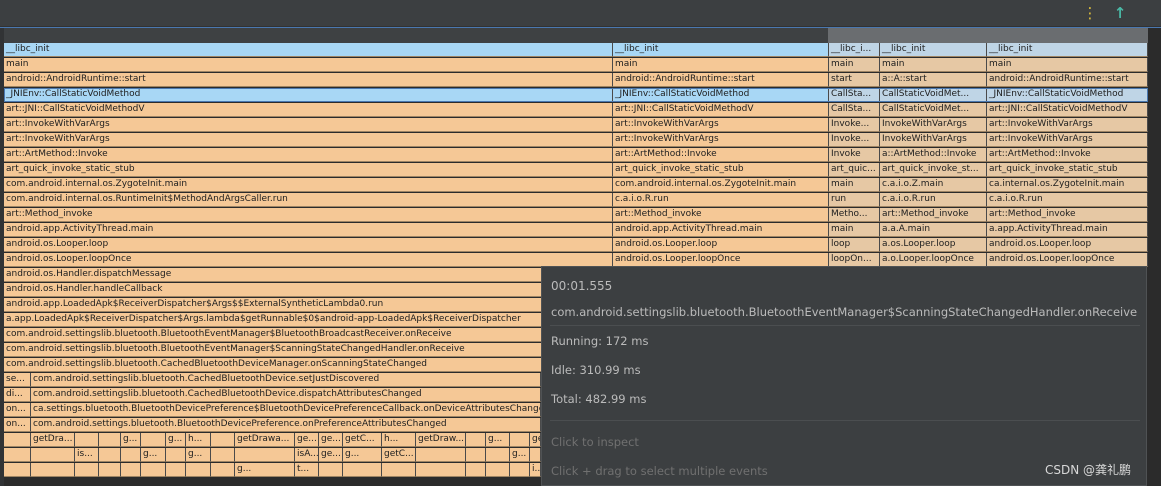 Image resolution: width=1161 pixels, height=486 pixels. Describe the element at coordinates (721, 95) in the screenshot. I see `flame-frame: _JNIEnv::CallStaticVoidMethod` at that location.